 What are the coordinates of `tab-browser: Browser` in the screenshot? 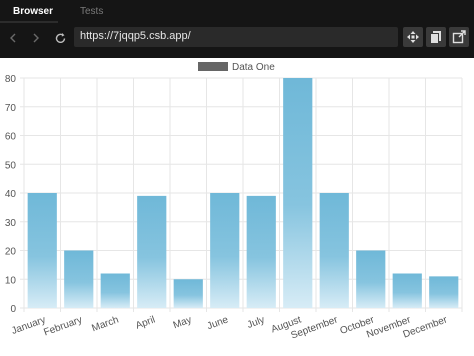 It's located at (33, 11).